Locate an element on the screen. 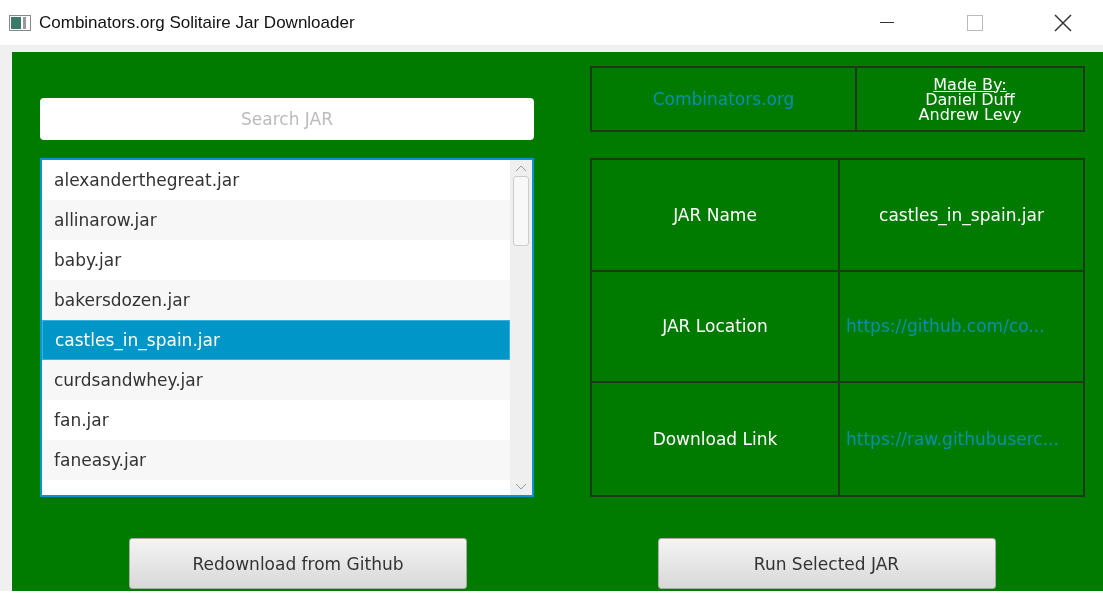  author-name: Andrew Levy is located at coordinates (970, 114).